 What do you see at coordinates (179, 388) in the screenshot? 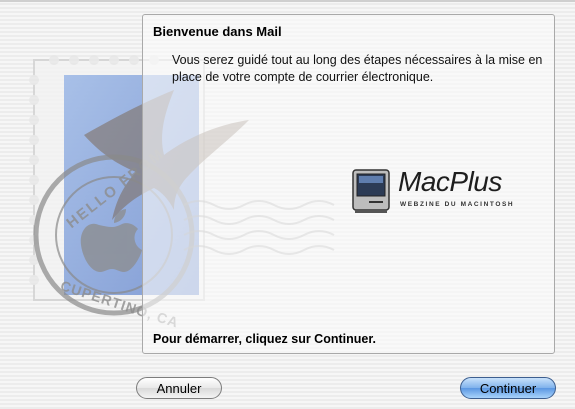
I see `cancel-button: Annuler` at bounding box center [179, 388].